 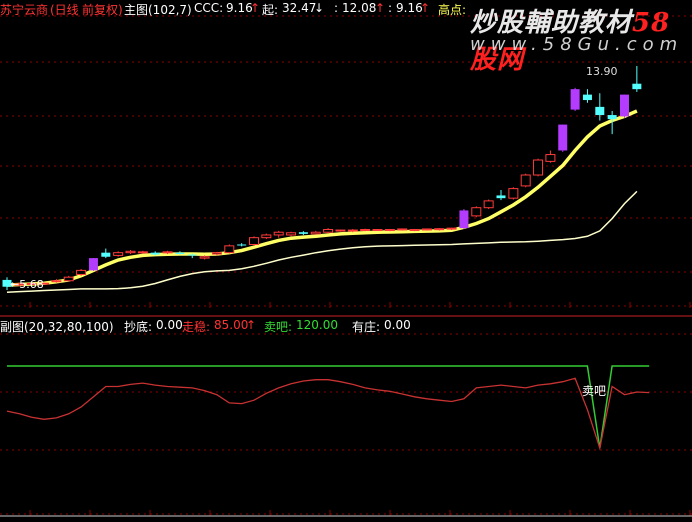 What do you see at coordinates (158, 10) in the screenshot?
I see `main-label: 主图(102,7)` at bounding box center [158, 10].